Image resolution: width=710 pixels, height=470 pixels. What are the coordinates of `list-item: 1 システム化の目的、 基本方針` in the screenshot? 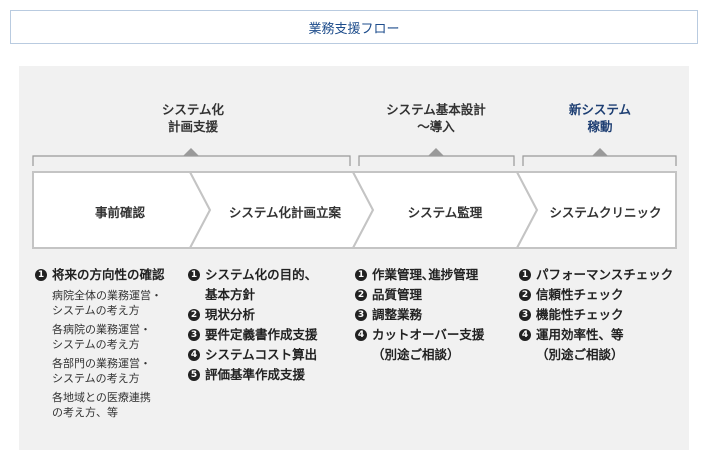 It's located at (268, 285).